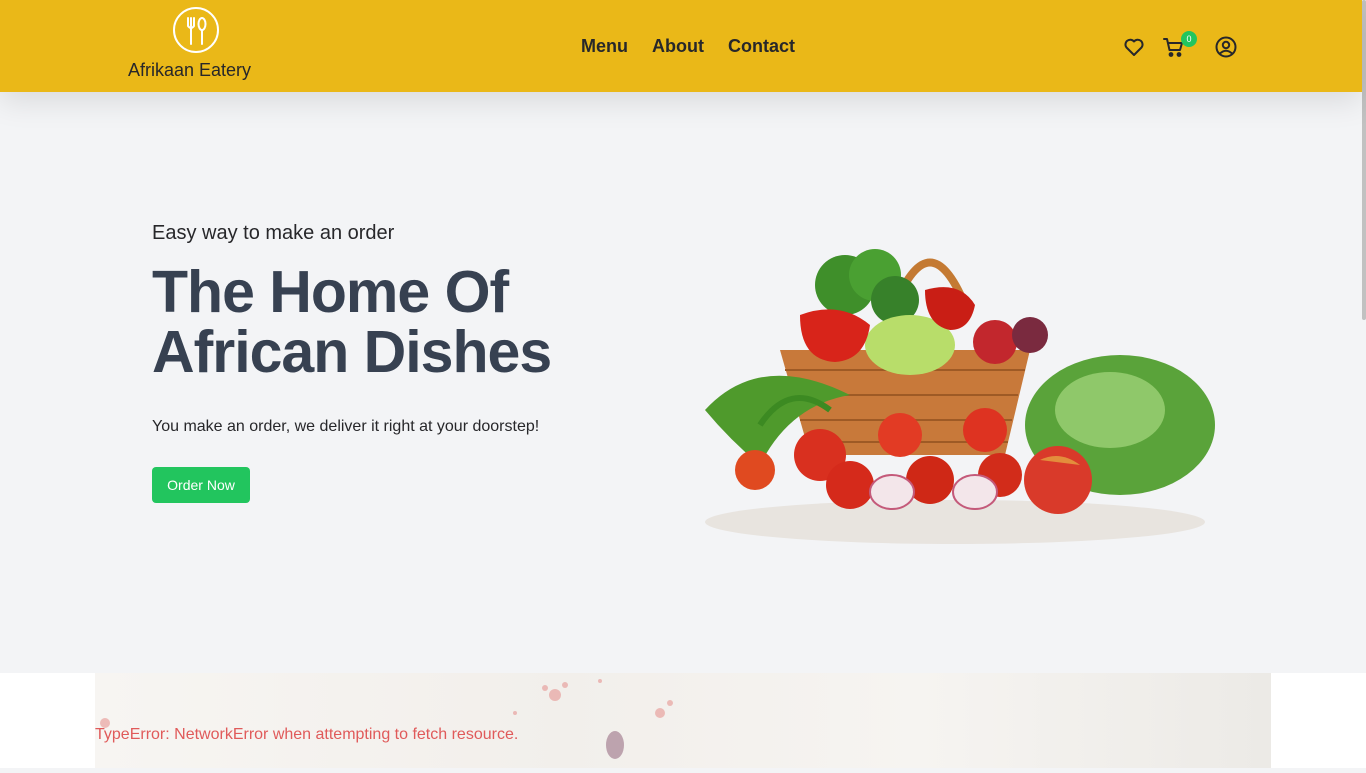 This screenshot has width=1366, height=773. I want to click on utensils-icon, so click(196, 30).